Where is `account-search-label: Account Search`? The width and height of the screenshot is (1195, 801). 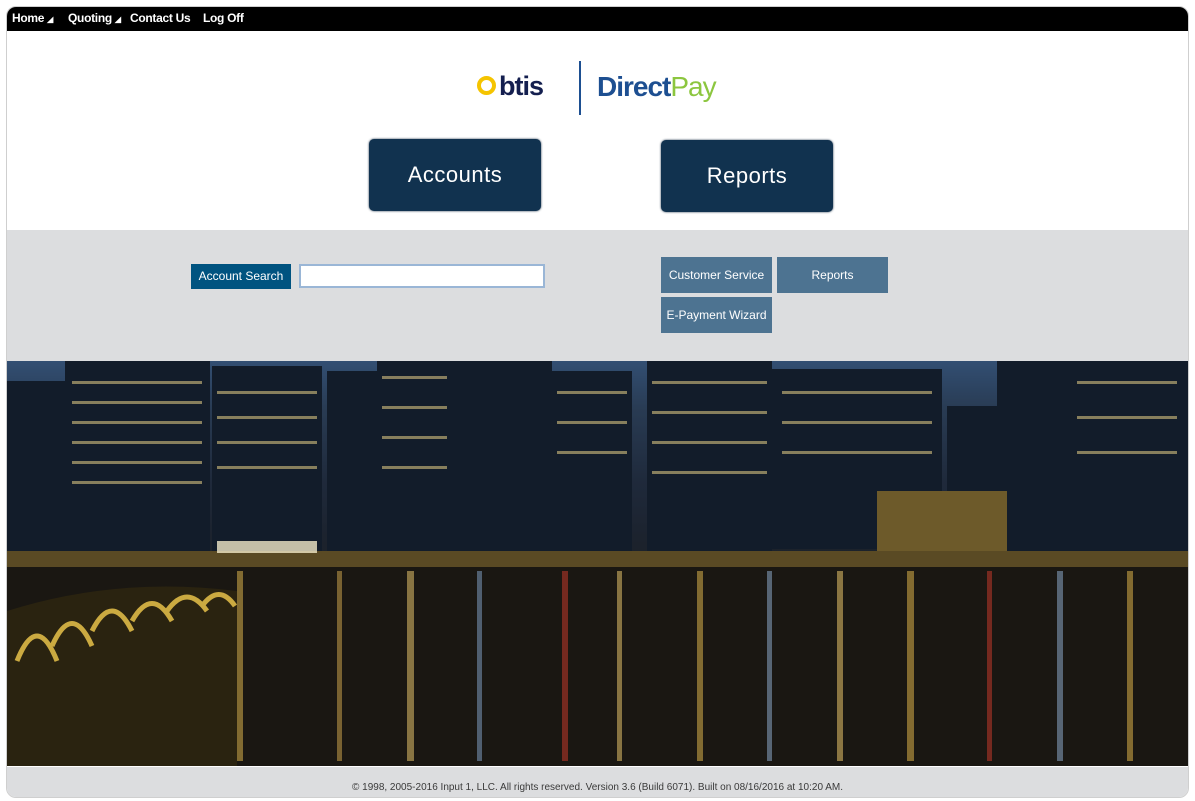
account-search-label: Account Search is located at coordinates (241, 276).